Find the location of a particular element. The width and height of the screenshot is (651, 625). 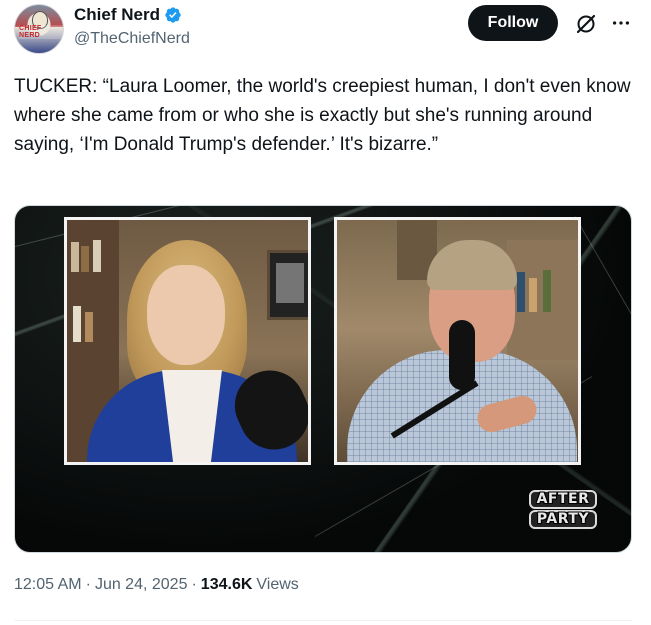

tweet-date: Jun 24, 2025 is located at coordinates (141, 585).